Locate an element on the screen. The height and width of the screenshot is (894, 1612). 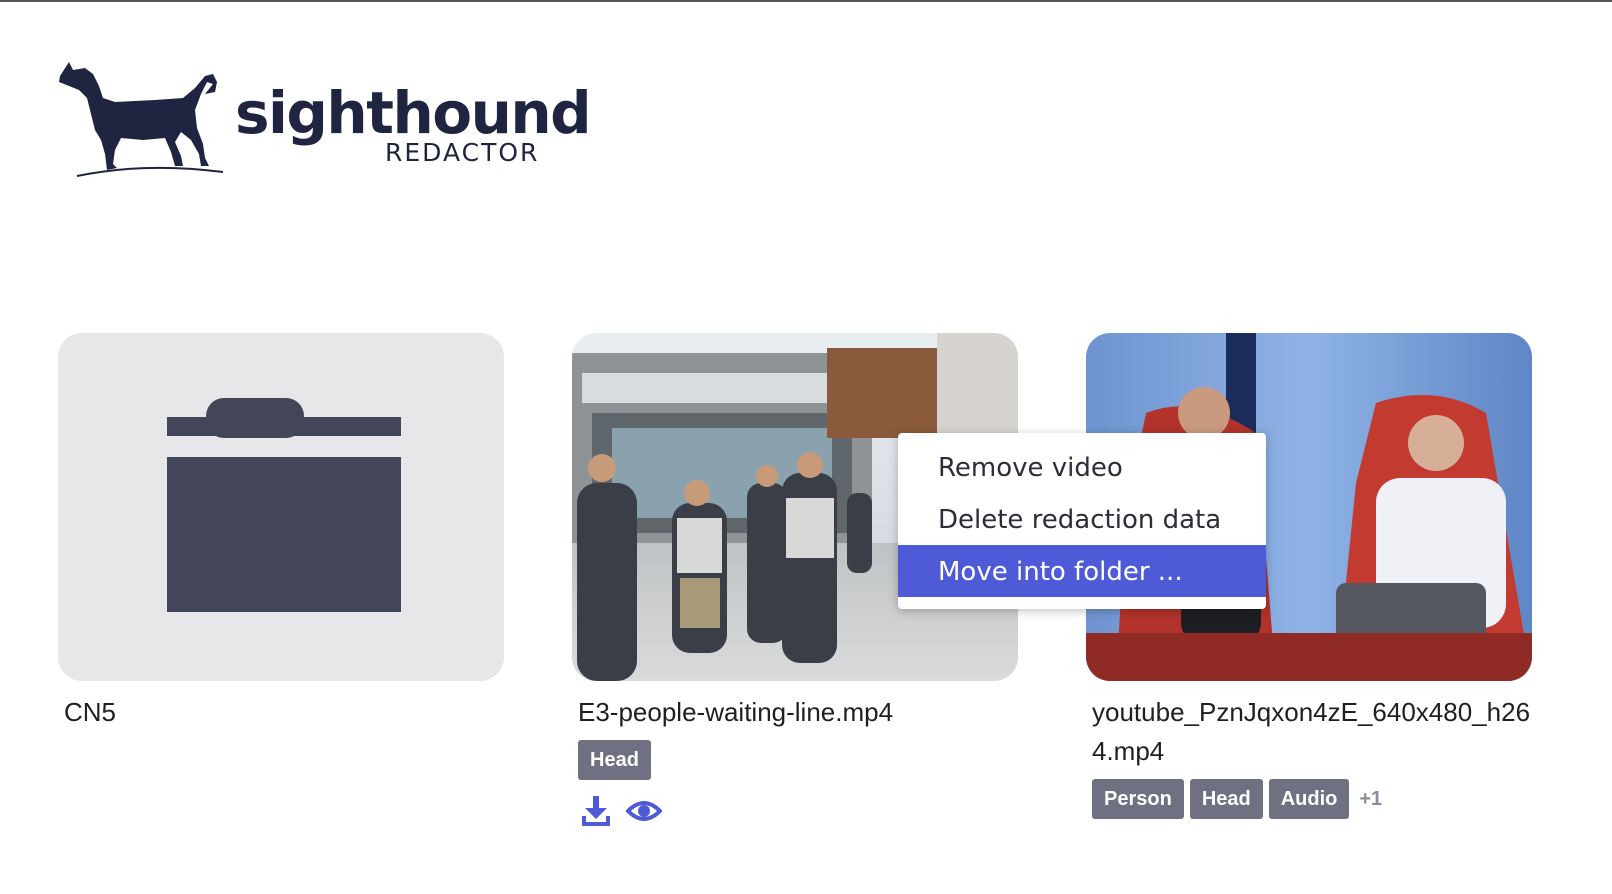
tag-list: Person Head Audio +1 is located at coordinates (1312, 799).